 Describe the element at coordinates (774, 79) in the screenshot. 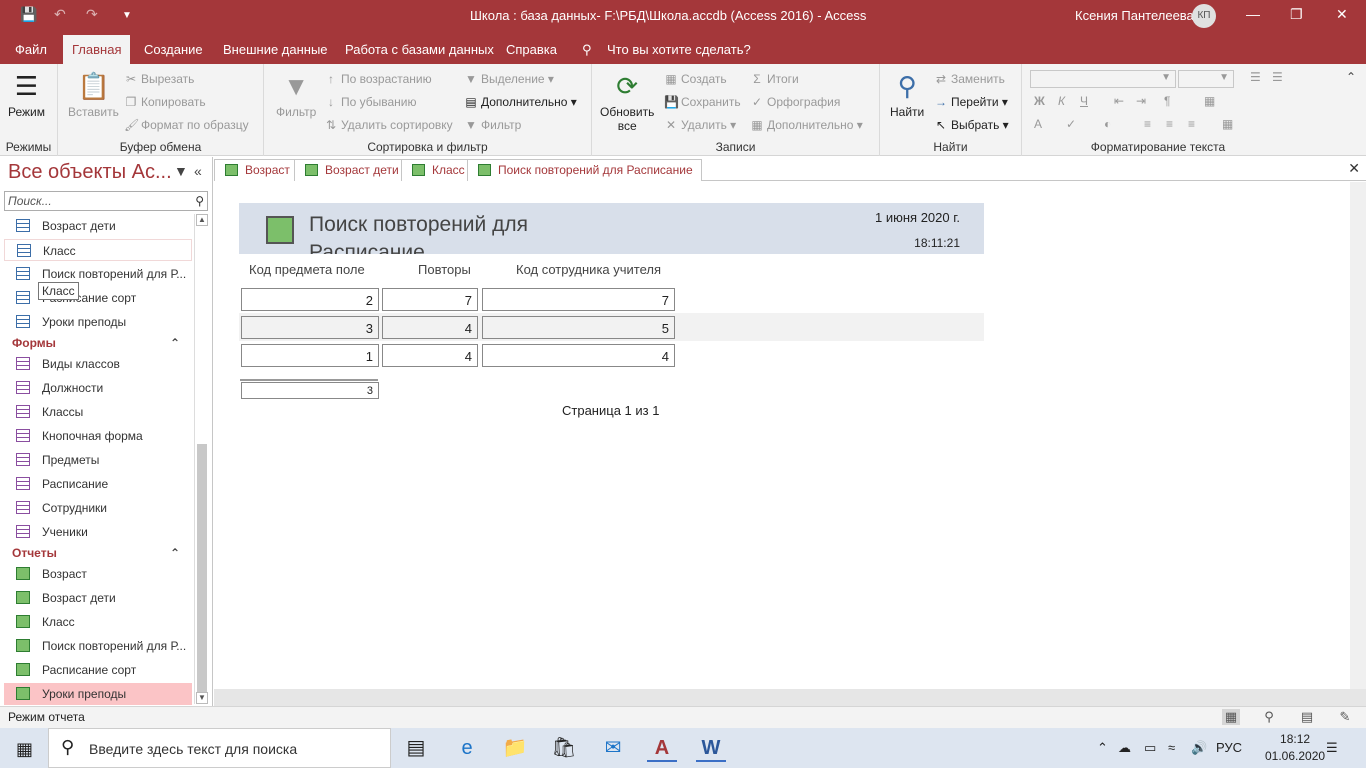

I see `totals-button: Σ Итоги` at that location.